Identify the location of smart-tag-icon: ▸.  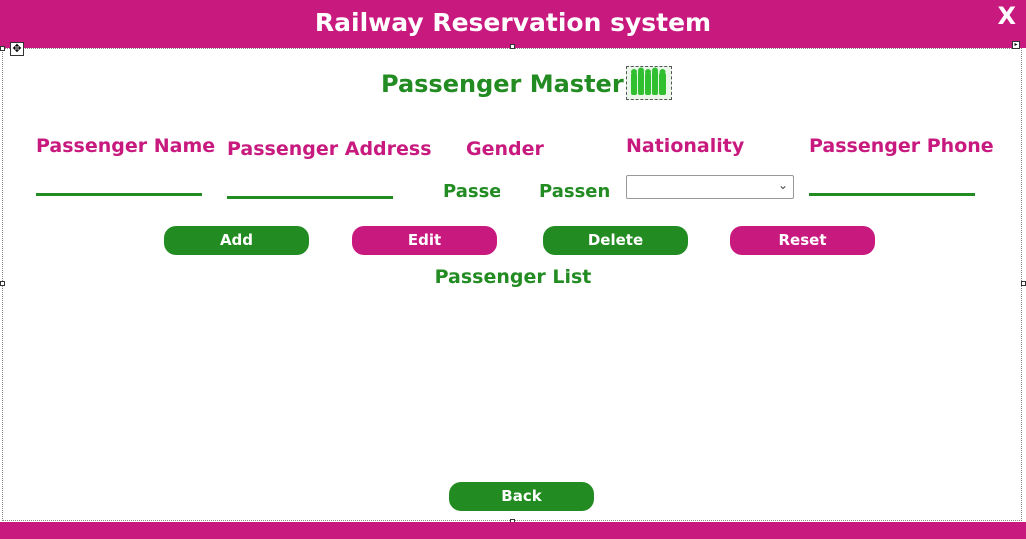
(1016, 45).